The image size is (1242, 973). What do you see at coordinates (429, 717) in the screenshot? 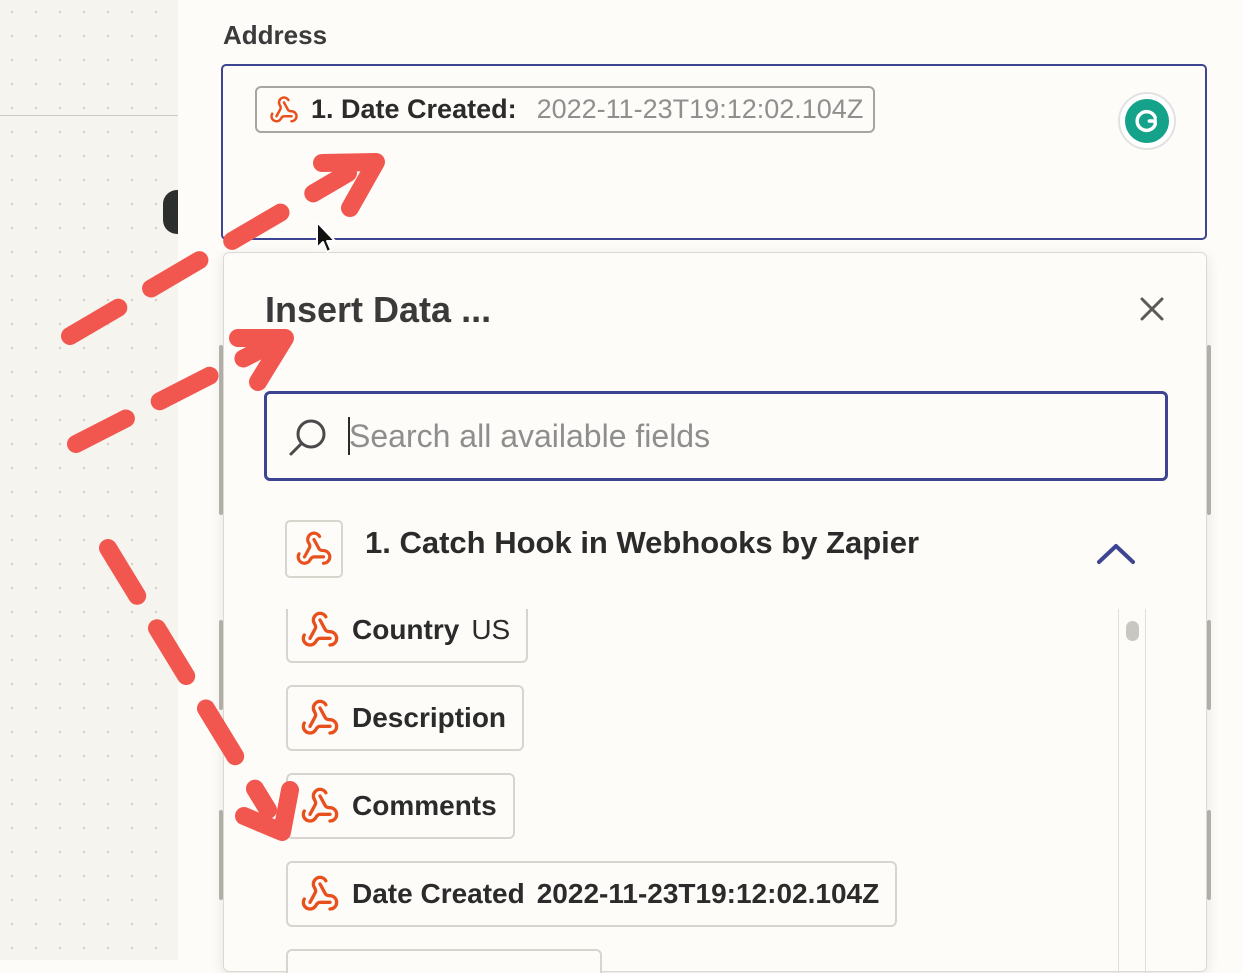
I see `list-item-key: Description` at bounding box center [429, 717].